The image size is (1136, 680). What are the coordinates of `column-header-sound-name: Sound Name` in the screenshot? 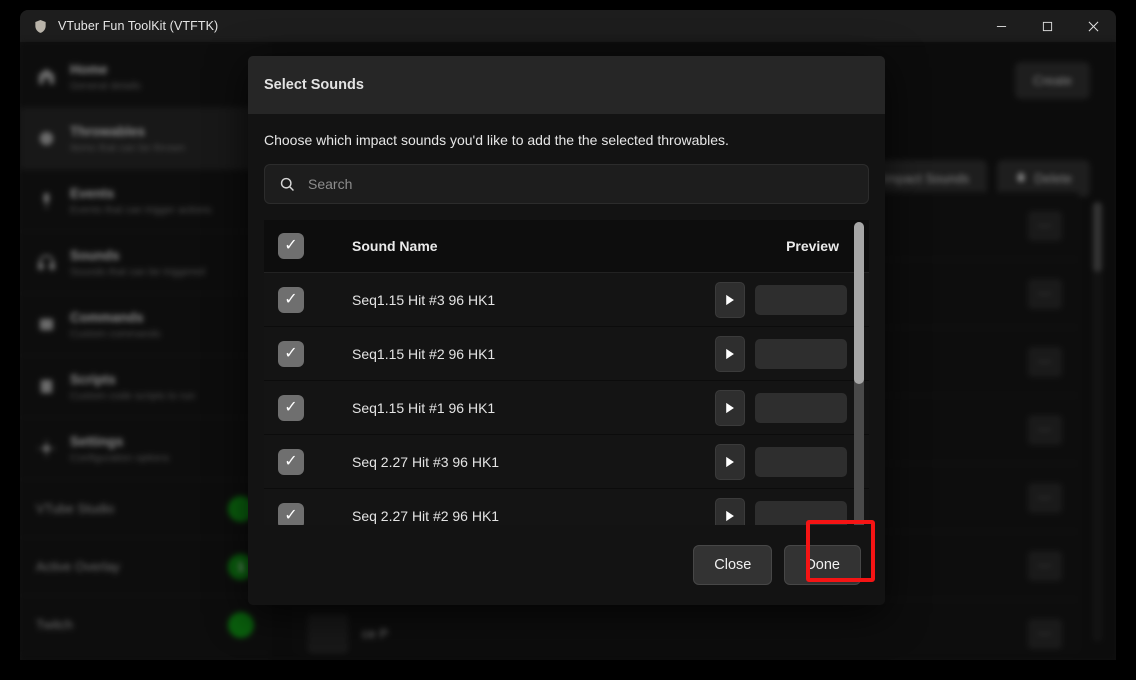 It's located at (395, 246).